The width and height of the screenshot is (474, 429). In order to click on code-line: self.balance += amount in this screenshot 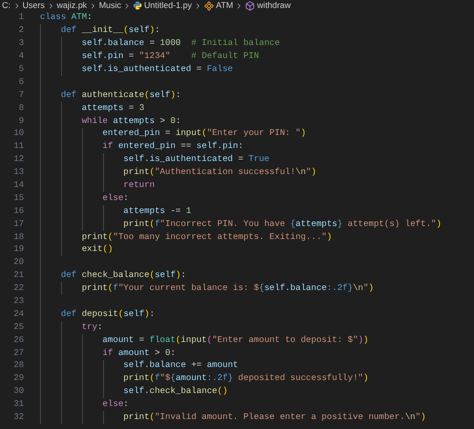, I will do `click(180, 365)`.